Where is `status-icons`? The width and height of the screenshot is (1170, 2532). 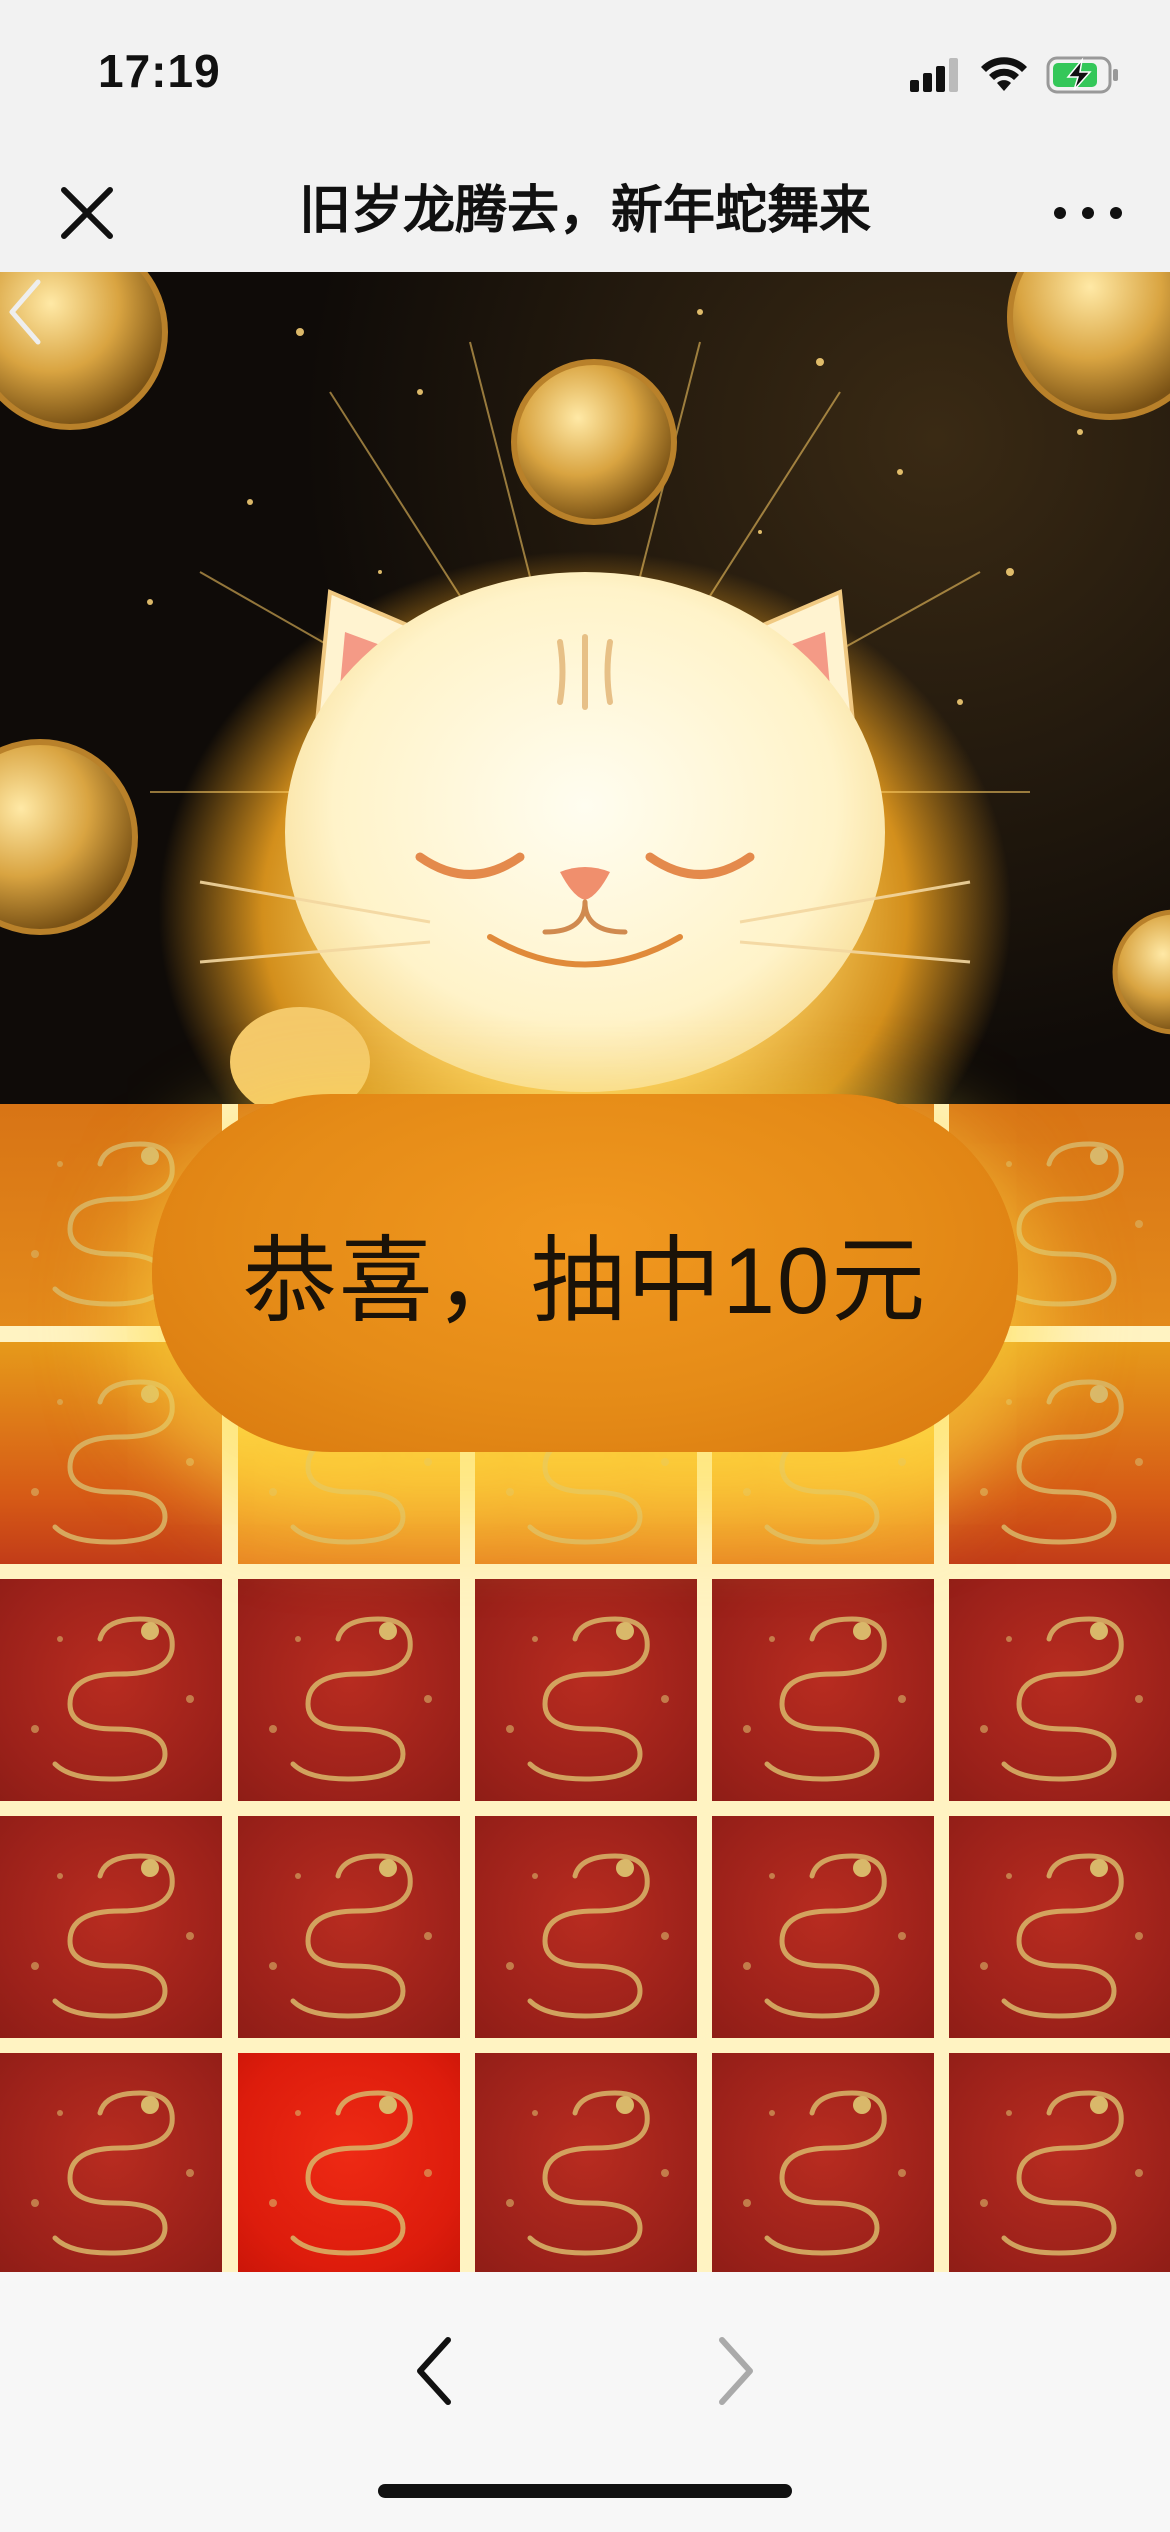
status-icons is located at coordinates (1015, 75).